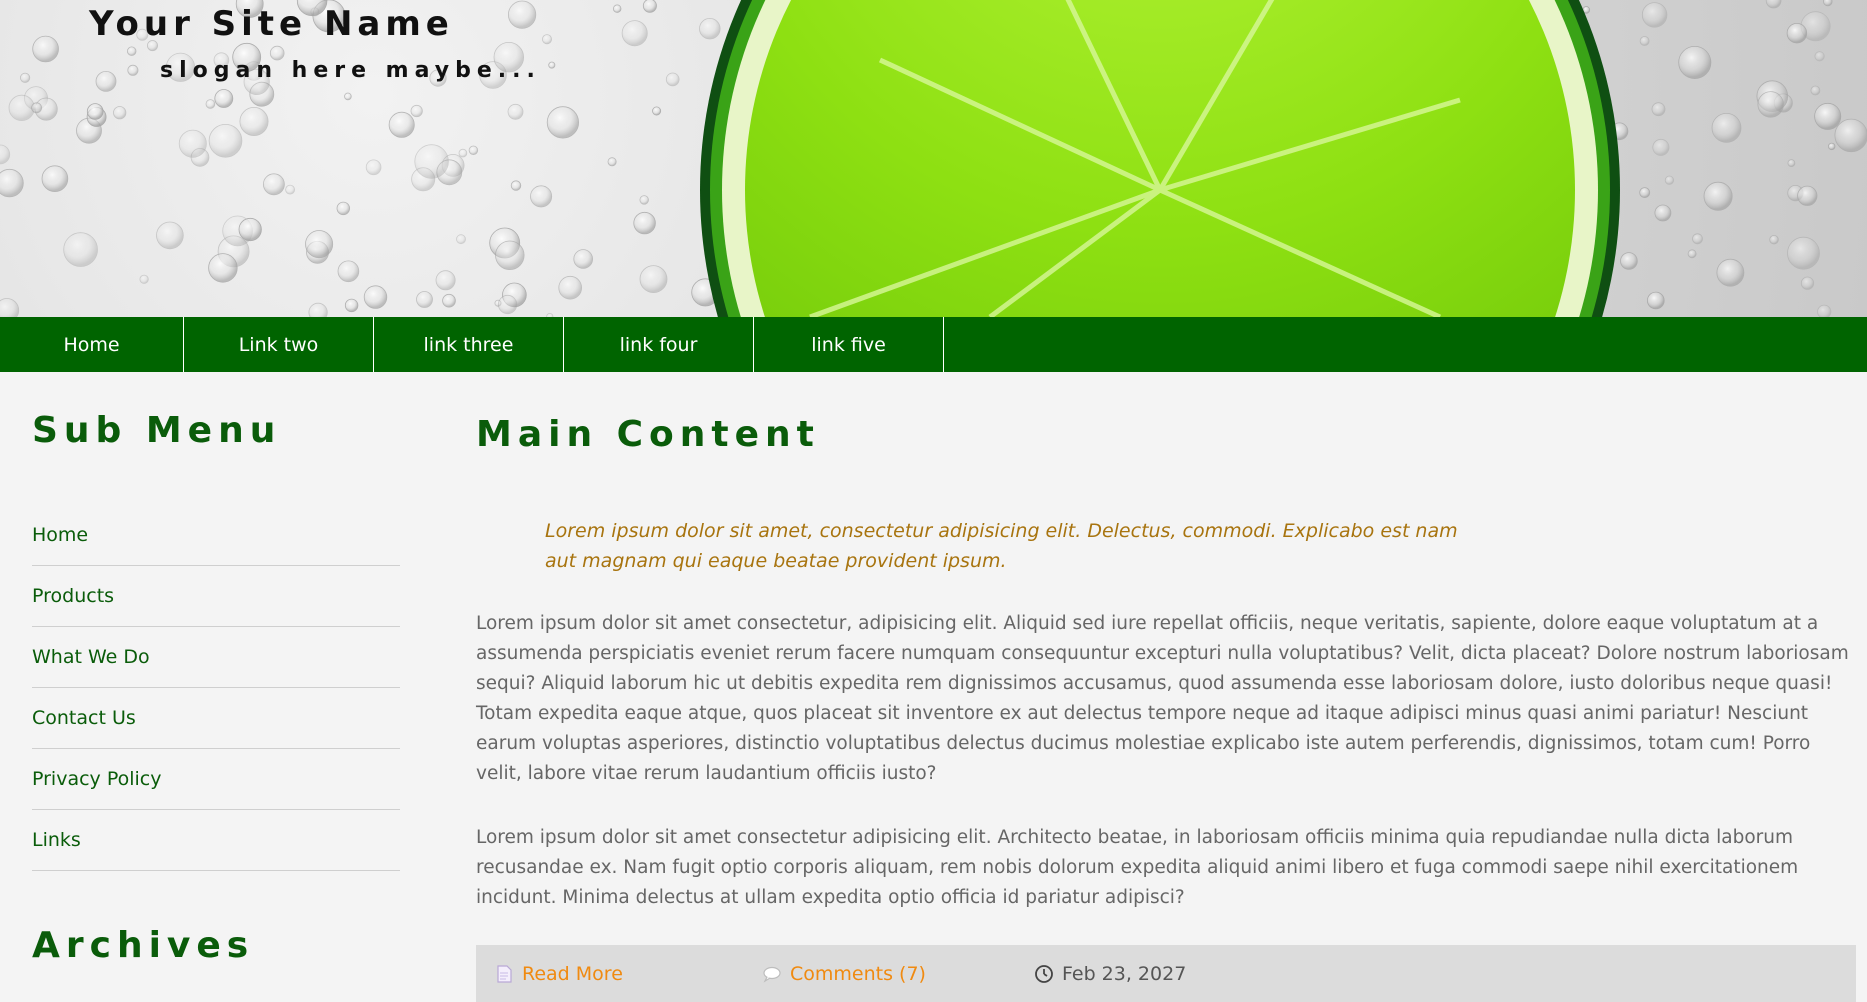 Image resolution: width=1867 pixels, height=1002 pixels. I want to click on document-icon, so click(504, 974).